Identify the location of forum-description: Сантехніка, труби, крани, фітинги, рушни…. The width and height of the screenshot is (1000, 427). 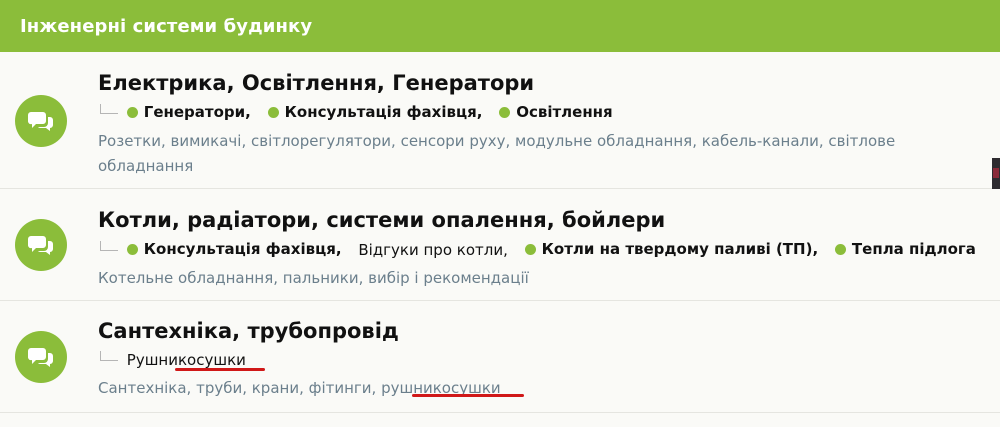
(299, 388).